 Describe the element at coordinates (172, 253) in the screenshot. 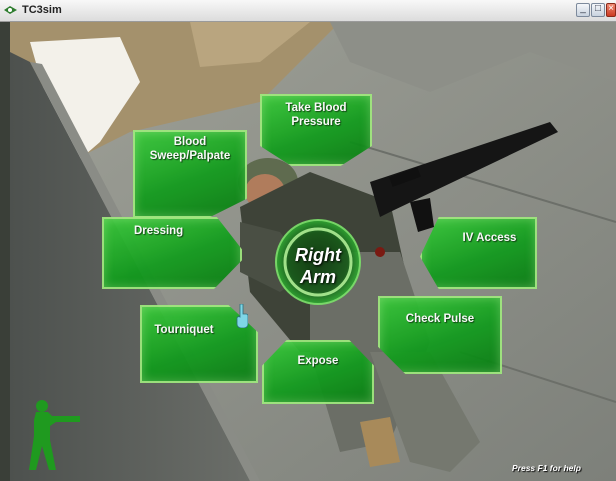

I see `dressing-button: Dressing` at that location.